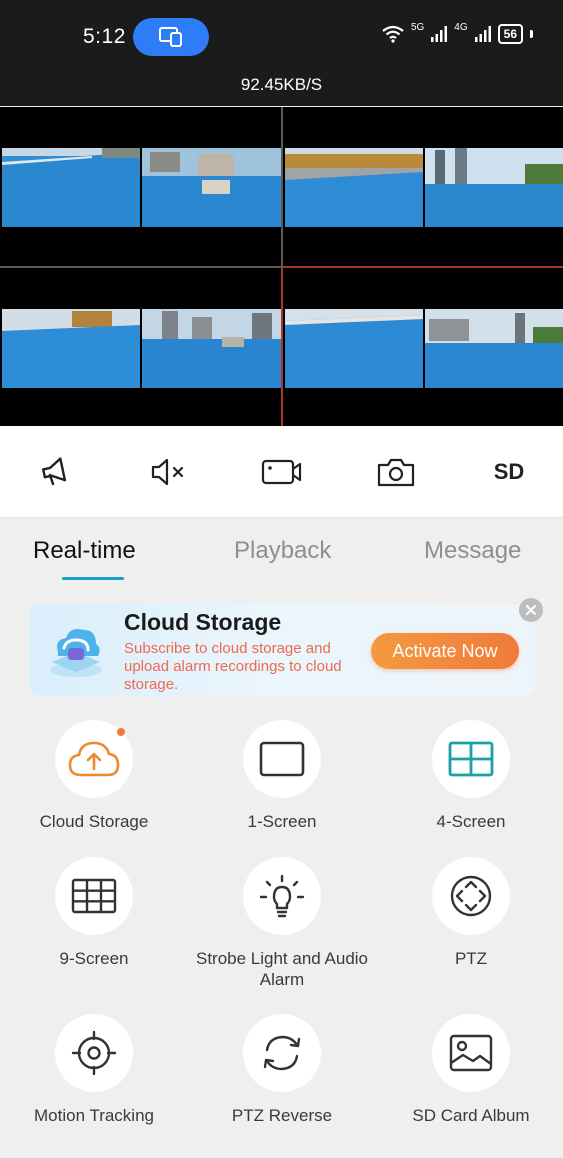 Image resolution: width=563 pixels, height=1158 pixels. I want to click on nine-screen-icon, so click(94, 896).